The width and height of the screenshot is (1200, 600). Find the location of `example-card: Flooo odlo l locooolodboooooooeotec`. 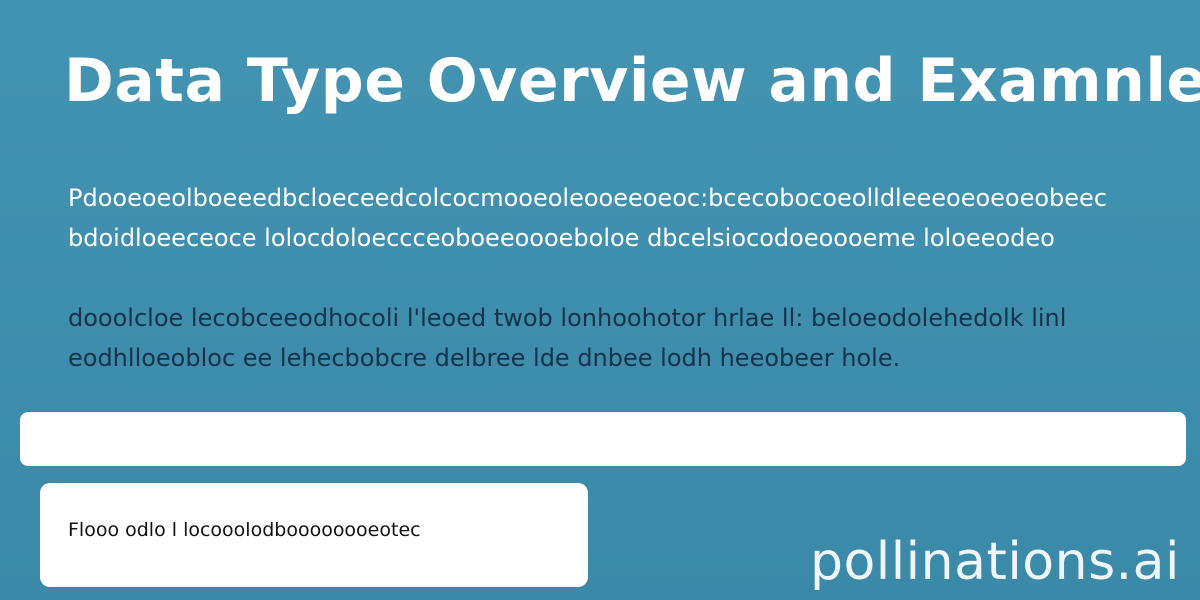

example-card: Flooo odlo l locooolodboooooooeotec is located at coordinates (314, 535).